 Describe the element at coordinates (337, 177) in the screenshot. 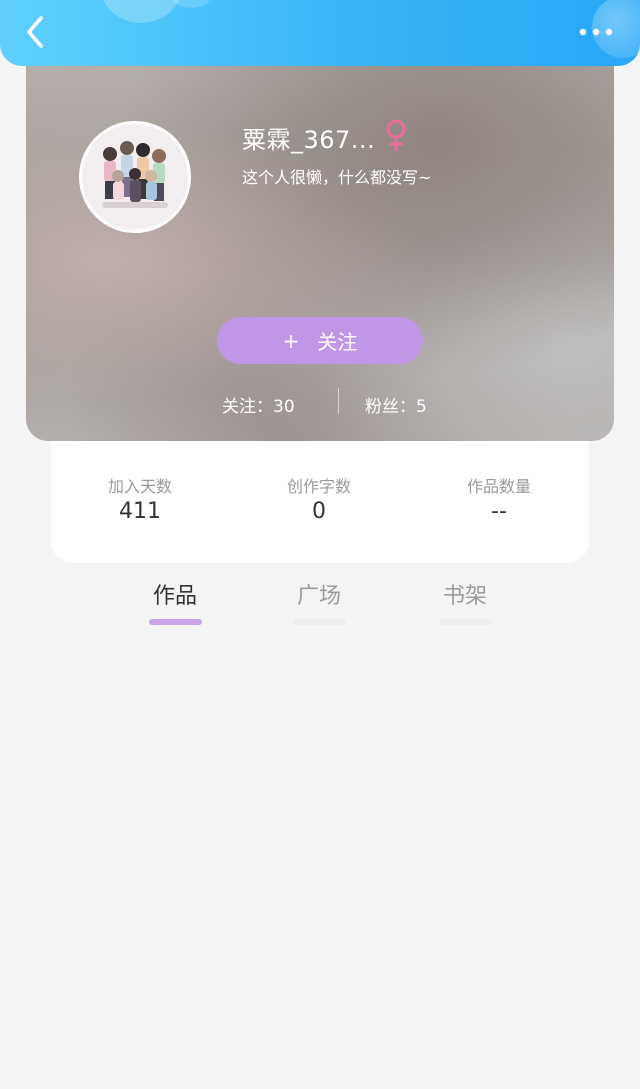

I see `profile-bio: 这个人很懒，什么都没写~` at that location.